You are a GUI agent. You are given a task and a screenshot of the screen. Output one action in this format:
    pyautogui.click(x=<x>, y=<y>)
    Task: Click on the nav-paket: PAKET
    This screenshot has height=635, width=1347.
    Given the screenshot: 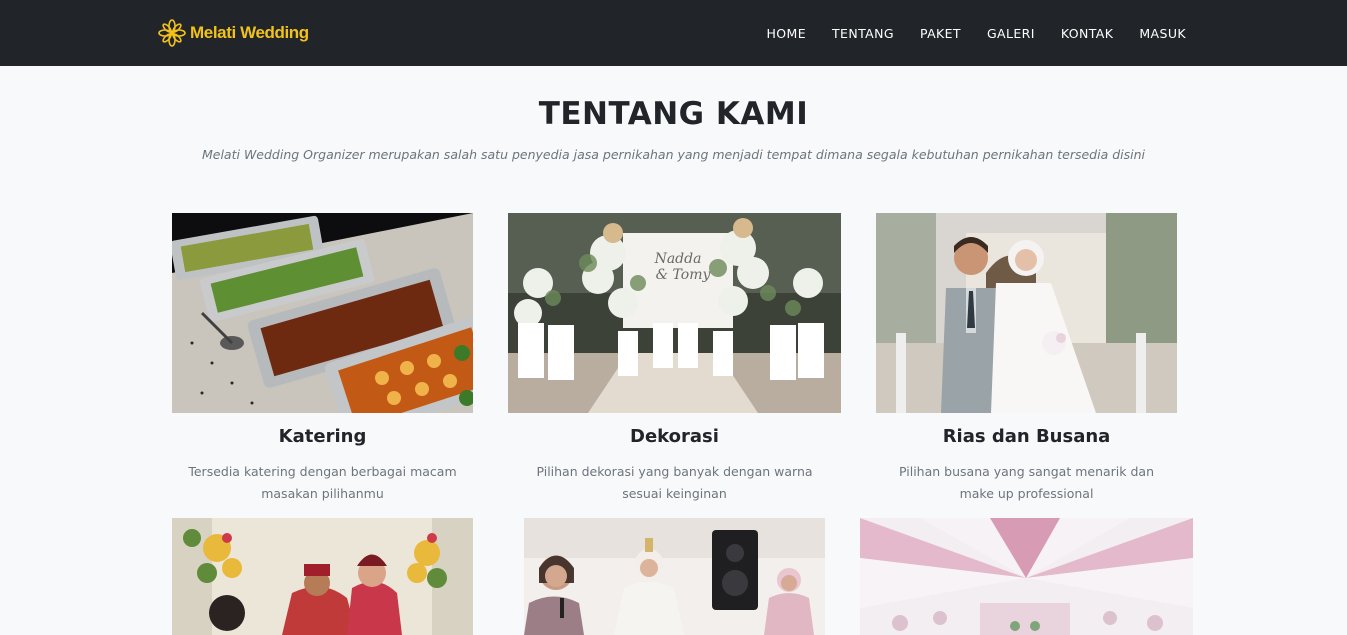 What is the action you would take?
    pyautogui.click(x=940, y=33)
    